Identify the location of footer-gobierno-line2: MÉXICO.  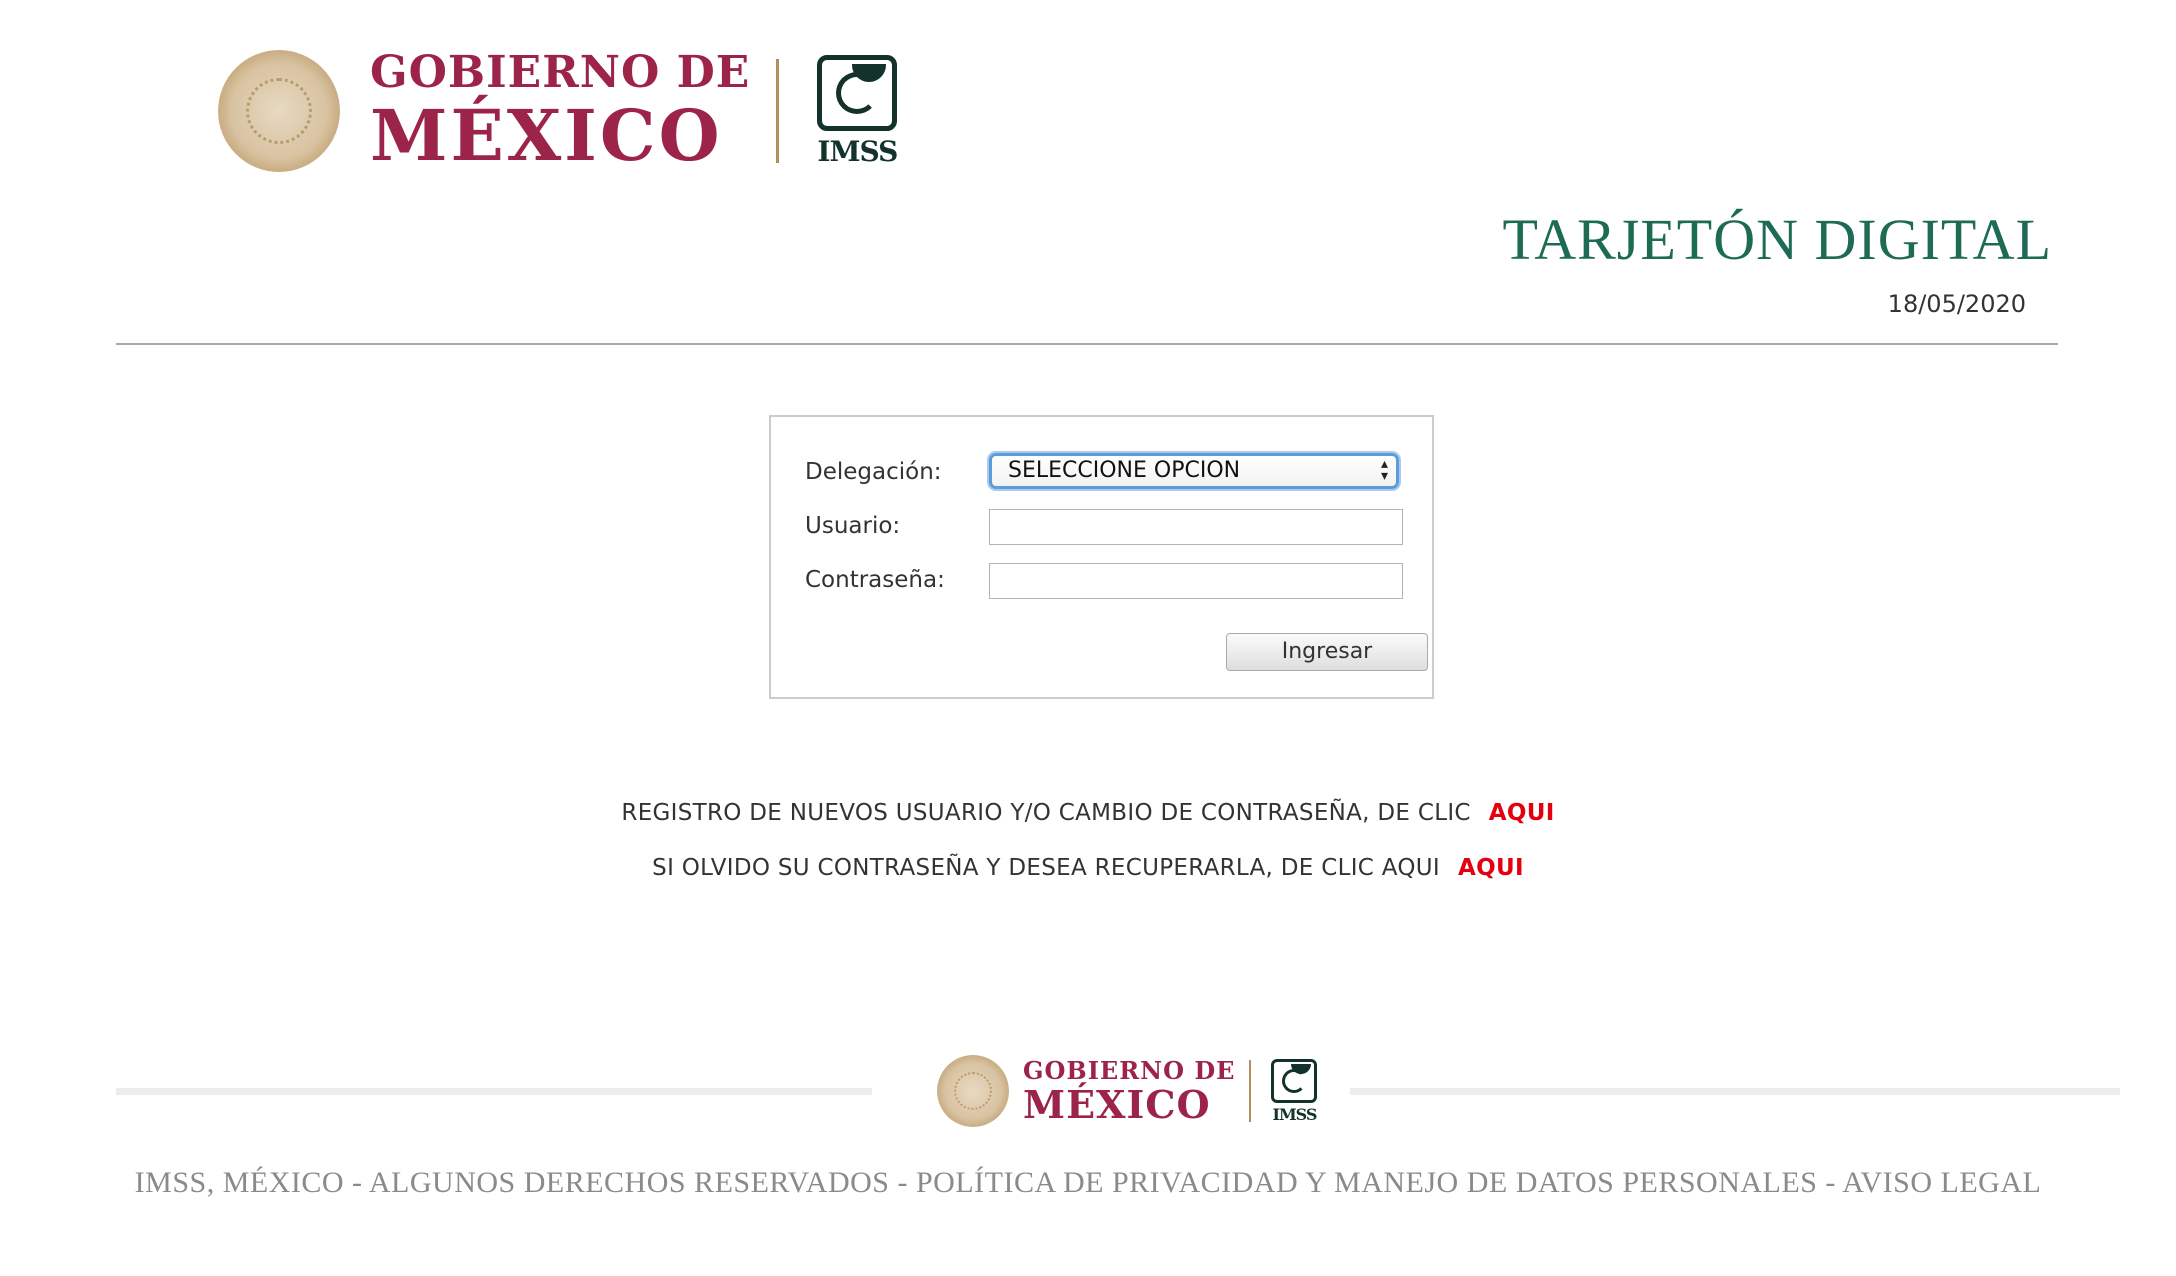
(1117, 1104).